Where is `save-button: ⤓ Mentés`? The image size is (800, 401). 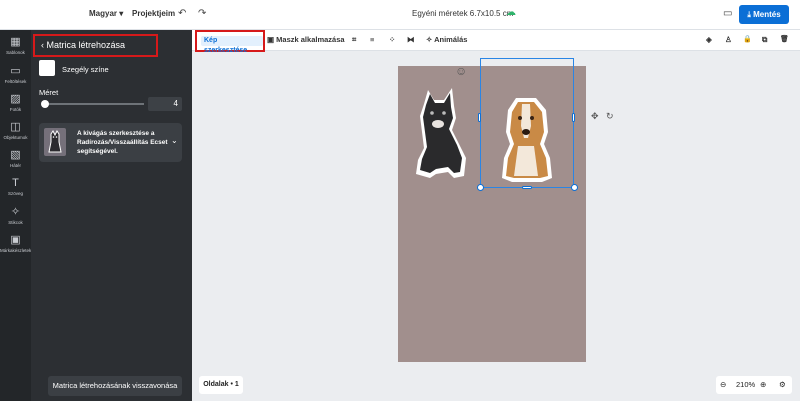 save-button: ⤓ Mentés is located at coordinates (764, 14).